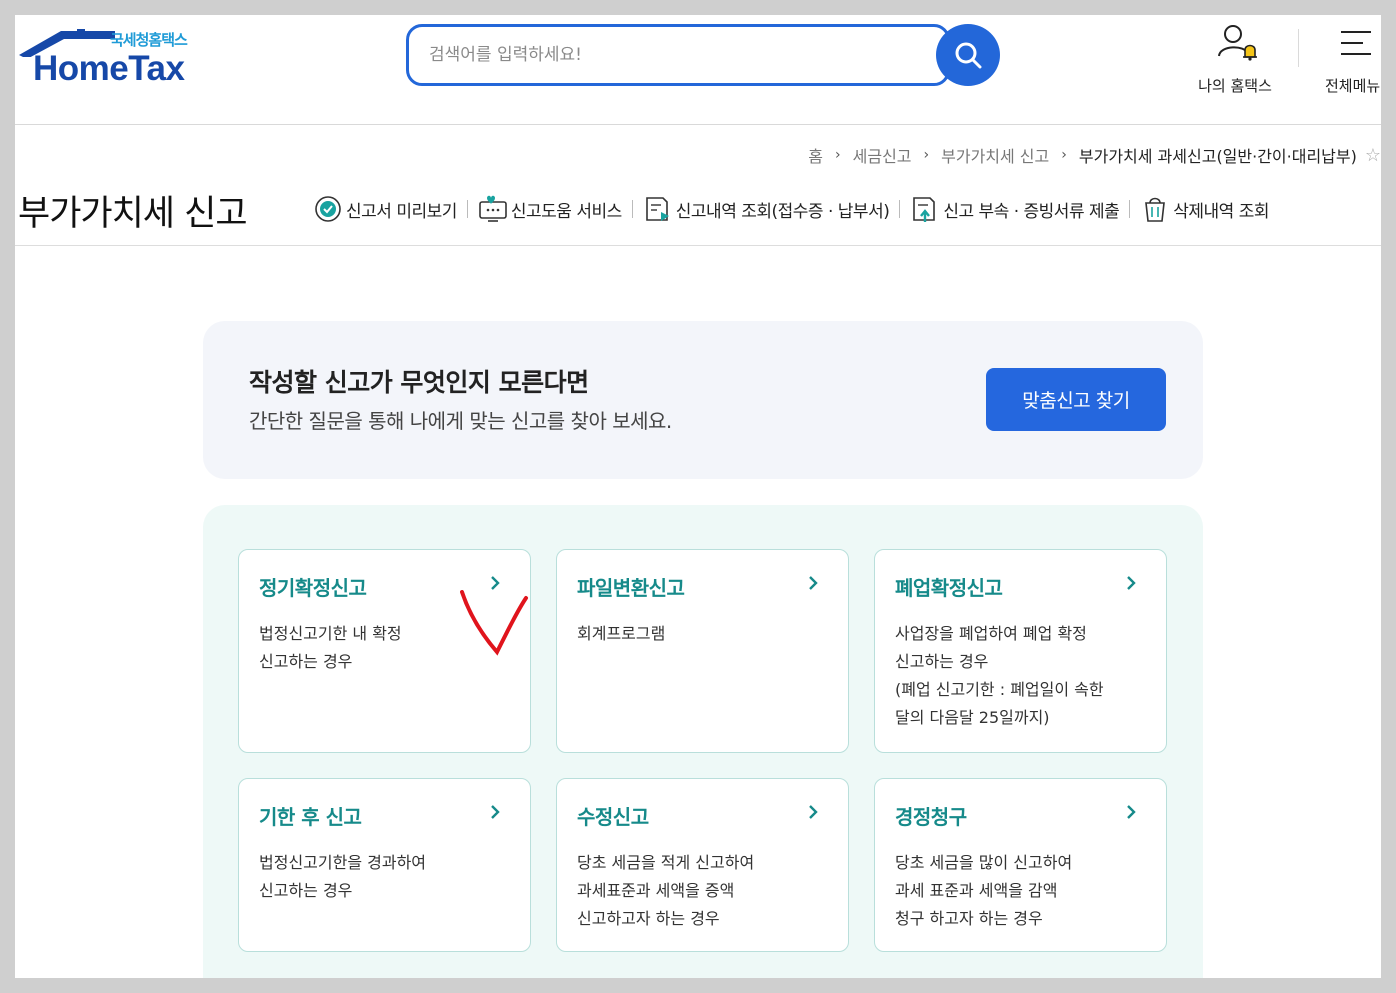 This screenshot has height=993, width=1396. Describe the element at coordinates (984, 862) in the screenshot. I see `card-desc-line: 당초 세금을 많이 신고하여` at that location.